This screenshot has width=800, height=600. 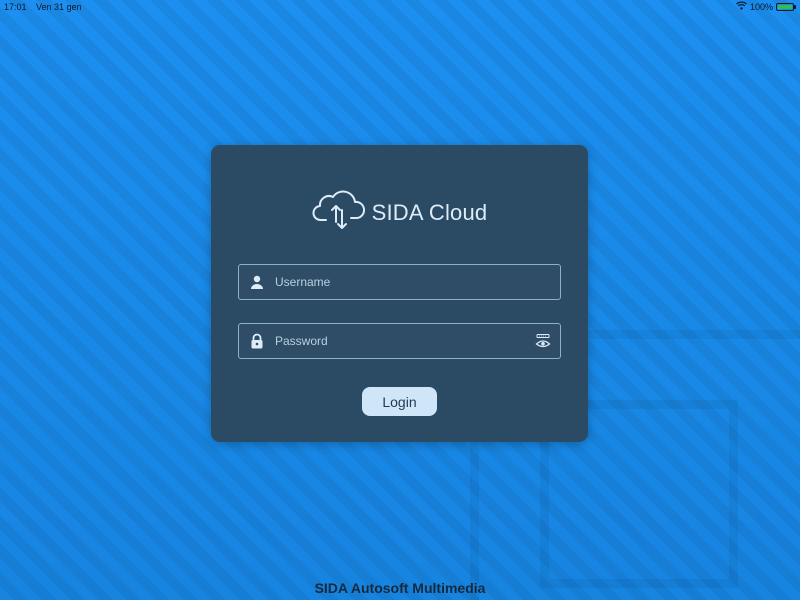 What do you see at coordinates (257, 341) in the screenshot?
I see `lock-icon` at bounding box center [257, 341].